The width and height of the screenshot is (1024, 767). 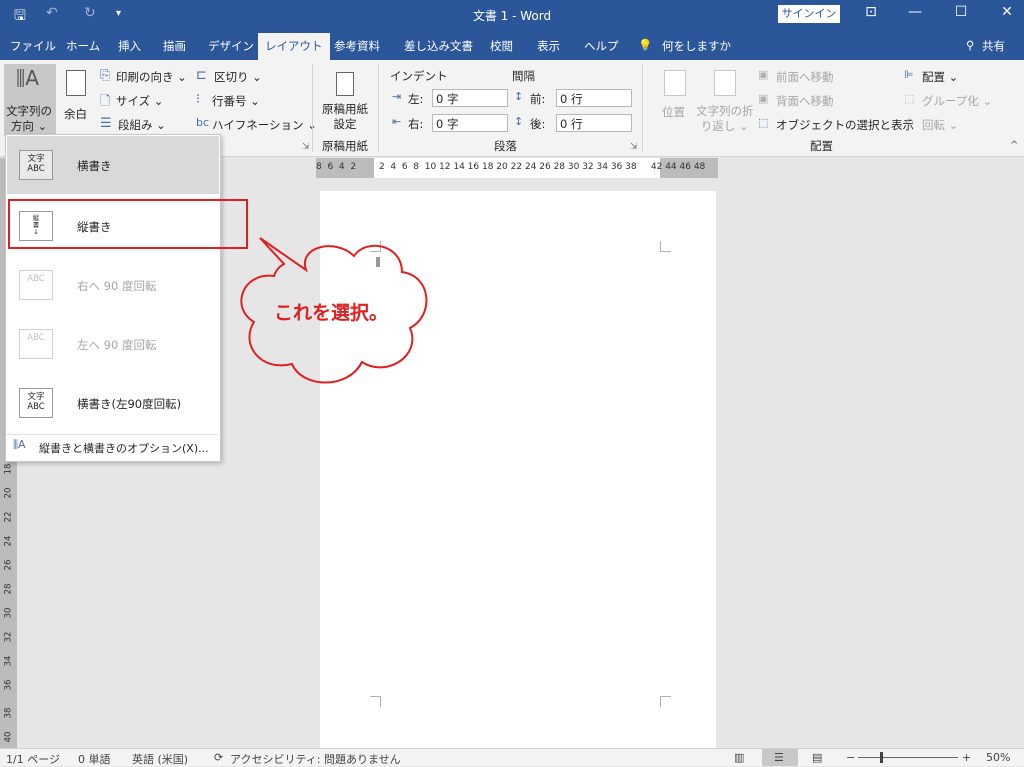 What do you see at coordinates (113, 165) in the screenshot?
I see `menu-item-horizontal: 文字 ABC 横書き` at bounding box center [113, 165].